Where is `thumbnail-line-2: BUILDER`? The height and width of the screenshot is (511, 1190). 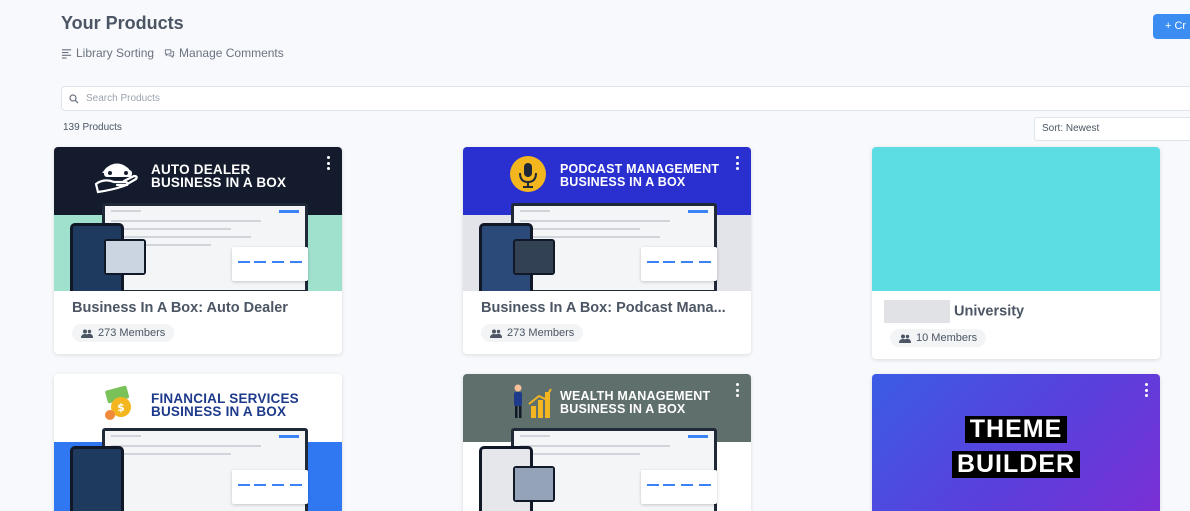 thumbnail-line-2: BUILDER is located at coordinates (1016, 464).